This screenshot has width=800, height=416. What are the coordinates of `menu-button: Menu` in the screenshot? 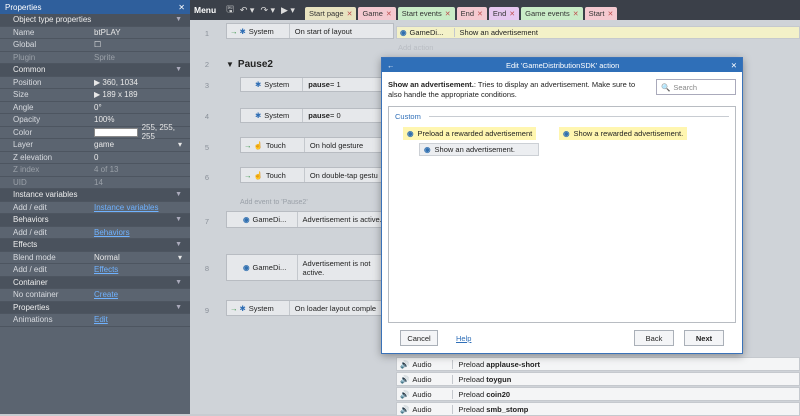 It's located at (205, 10).